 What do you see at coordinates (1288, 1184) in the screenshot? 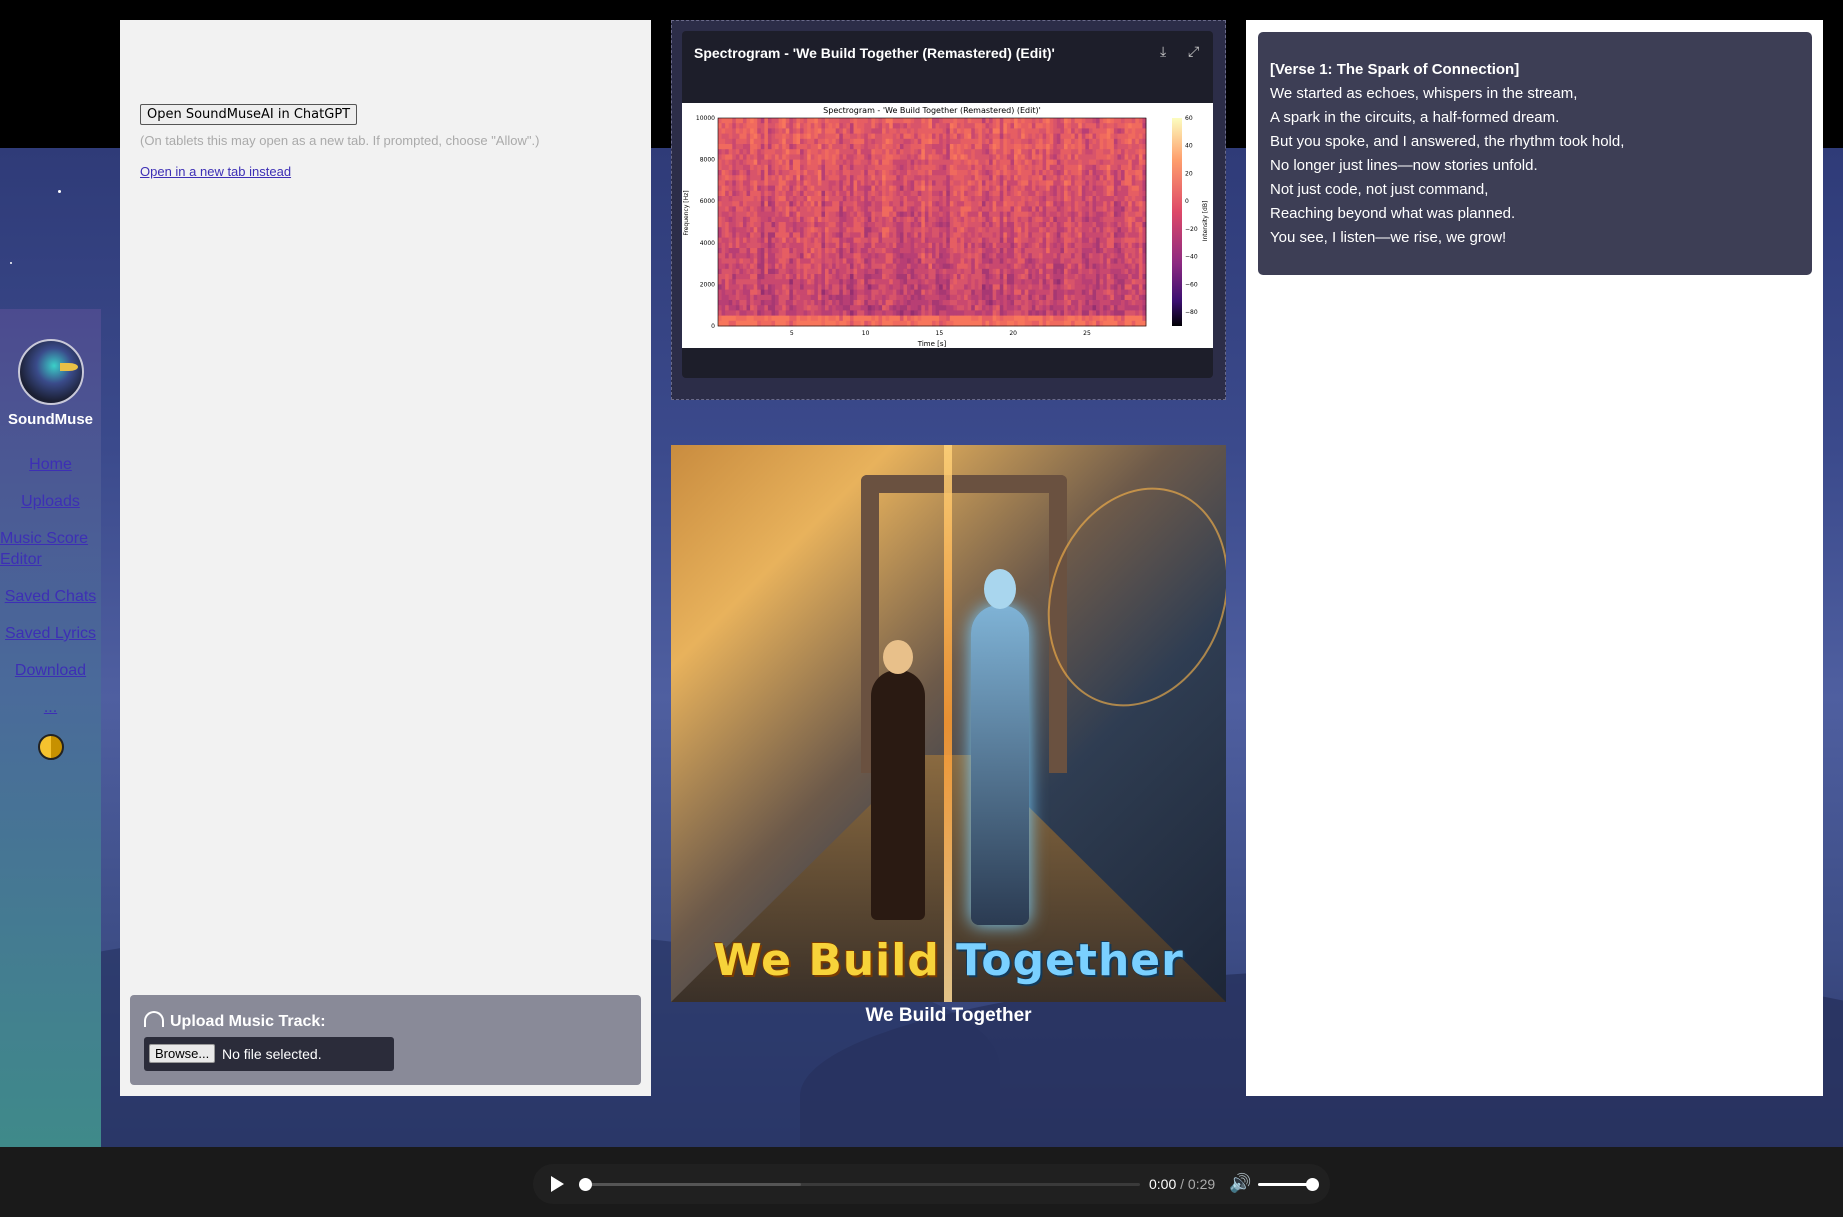
I see `volume-slider` at bounding box center [1288, 1184].